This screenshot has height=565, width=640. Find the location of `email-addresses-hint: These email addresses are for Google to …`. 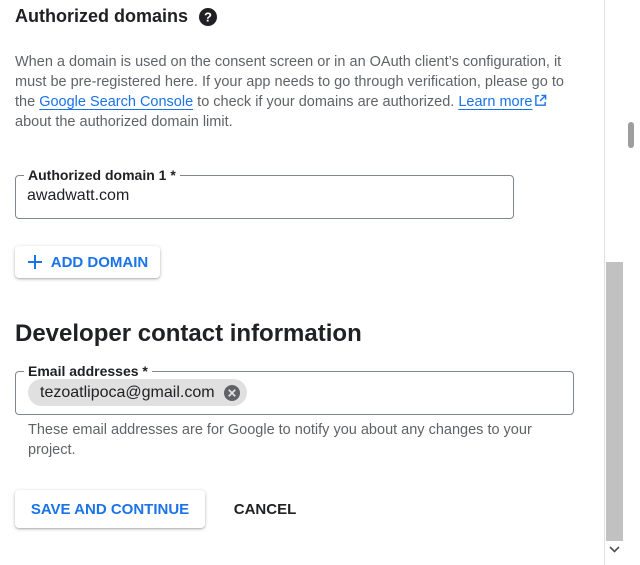

email-addresses-hint: These email addresses are for Google to … is located at coordinates (280, 440).